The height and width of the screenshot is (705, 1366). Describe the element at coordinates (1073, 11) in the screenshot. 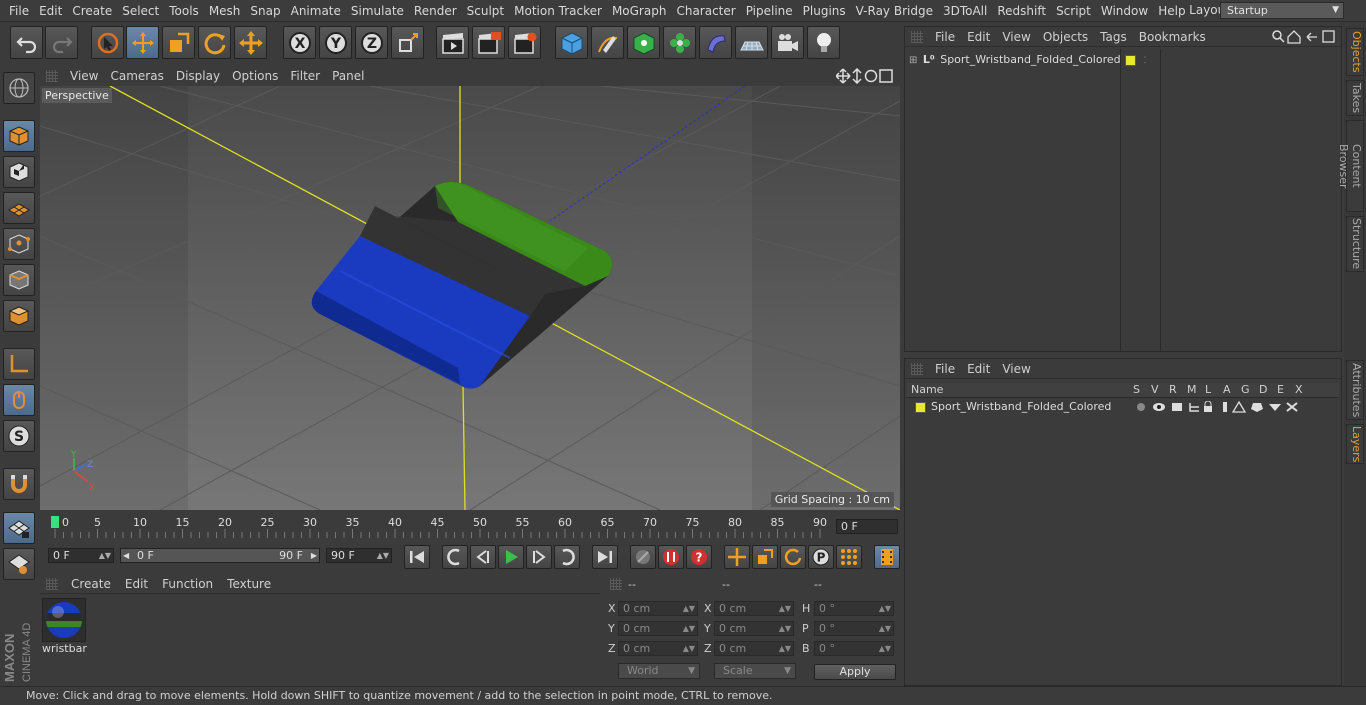

I see `menu-script: Script` at that location.